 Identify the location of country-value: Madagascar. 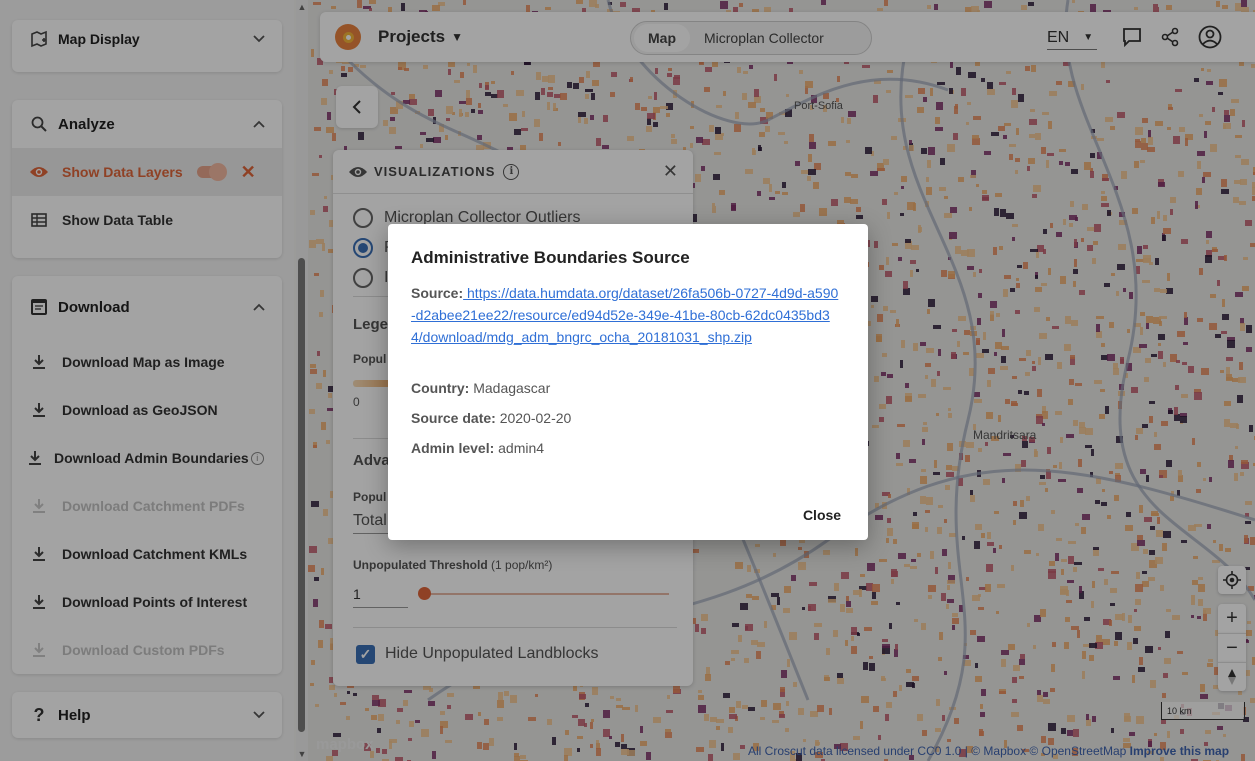
(512, 388).